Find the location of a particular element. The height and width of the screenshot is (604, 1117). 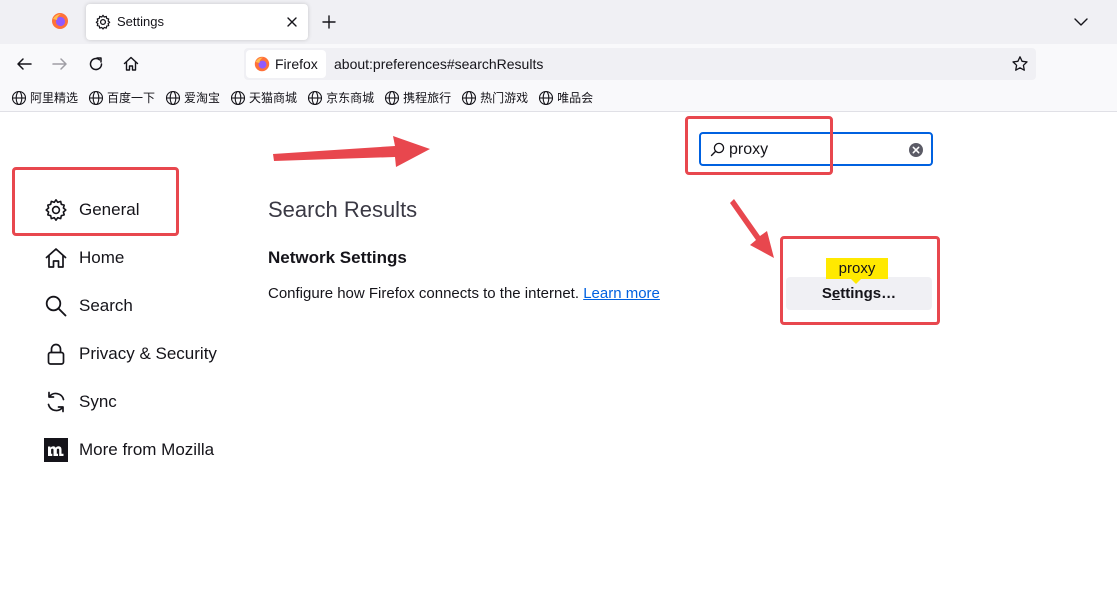

section-heading: Network Settings is located at coordinates (337, 257).